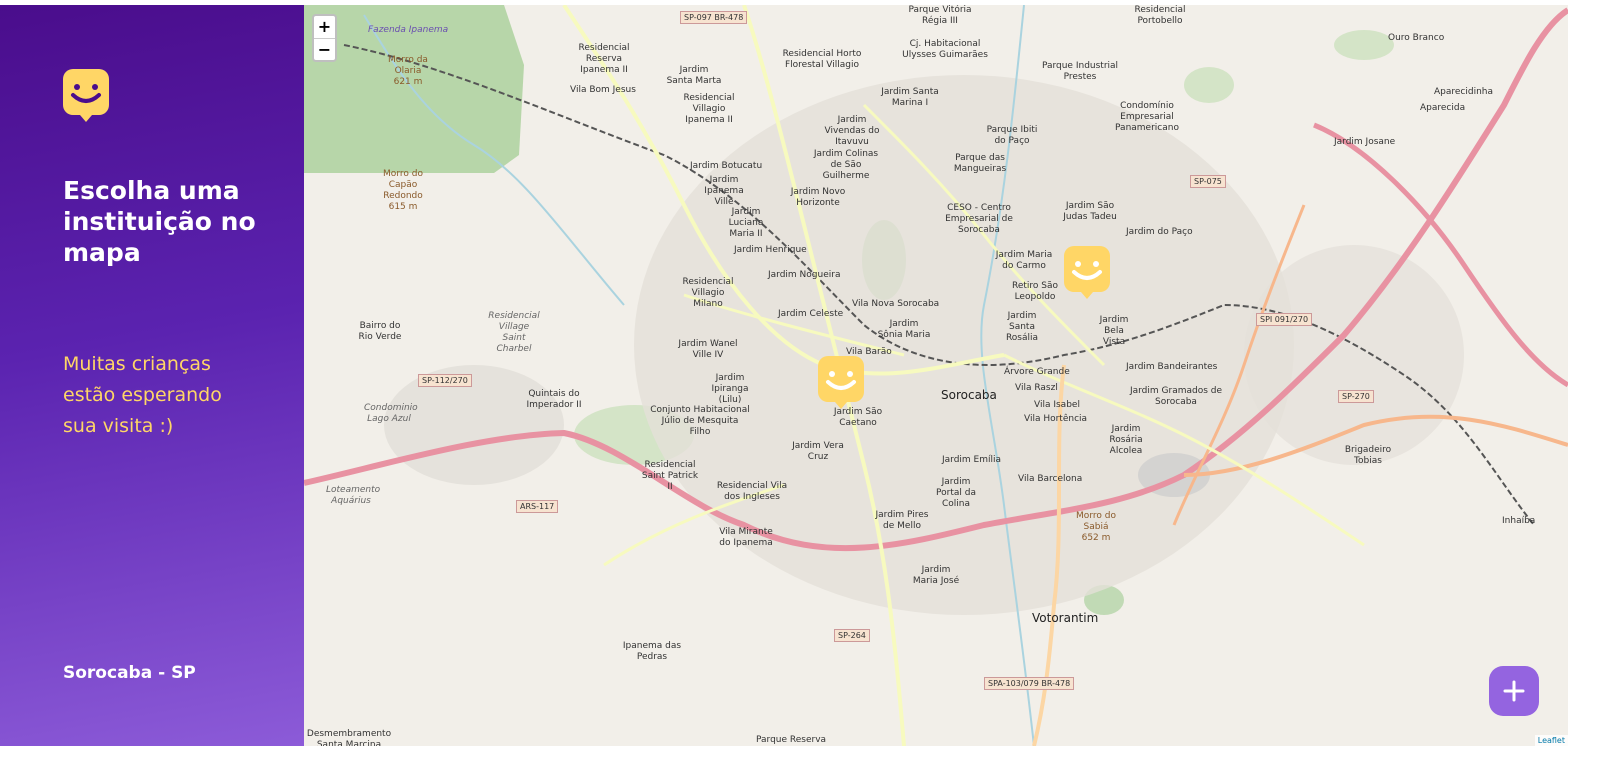 This screenshot has width=1600, height=761. I want to click on map-label: Residencial Portobello, so click(1160, 15).